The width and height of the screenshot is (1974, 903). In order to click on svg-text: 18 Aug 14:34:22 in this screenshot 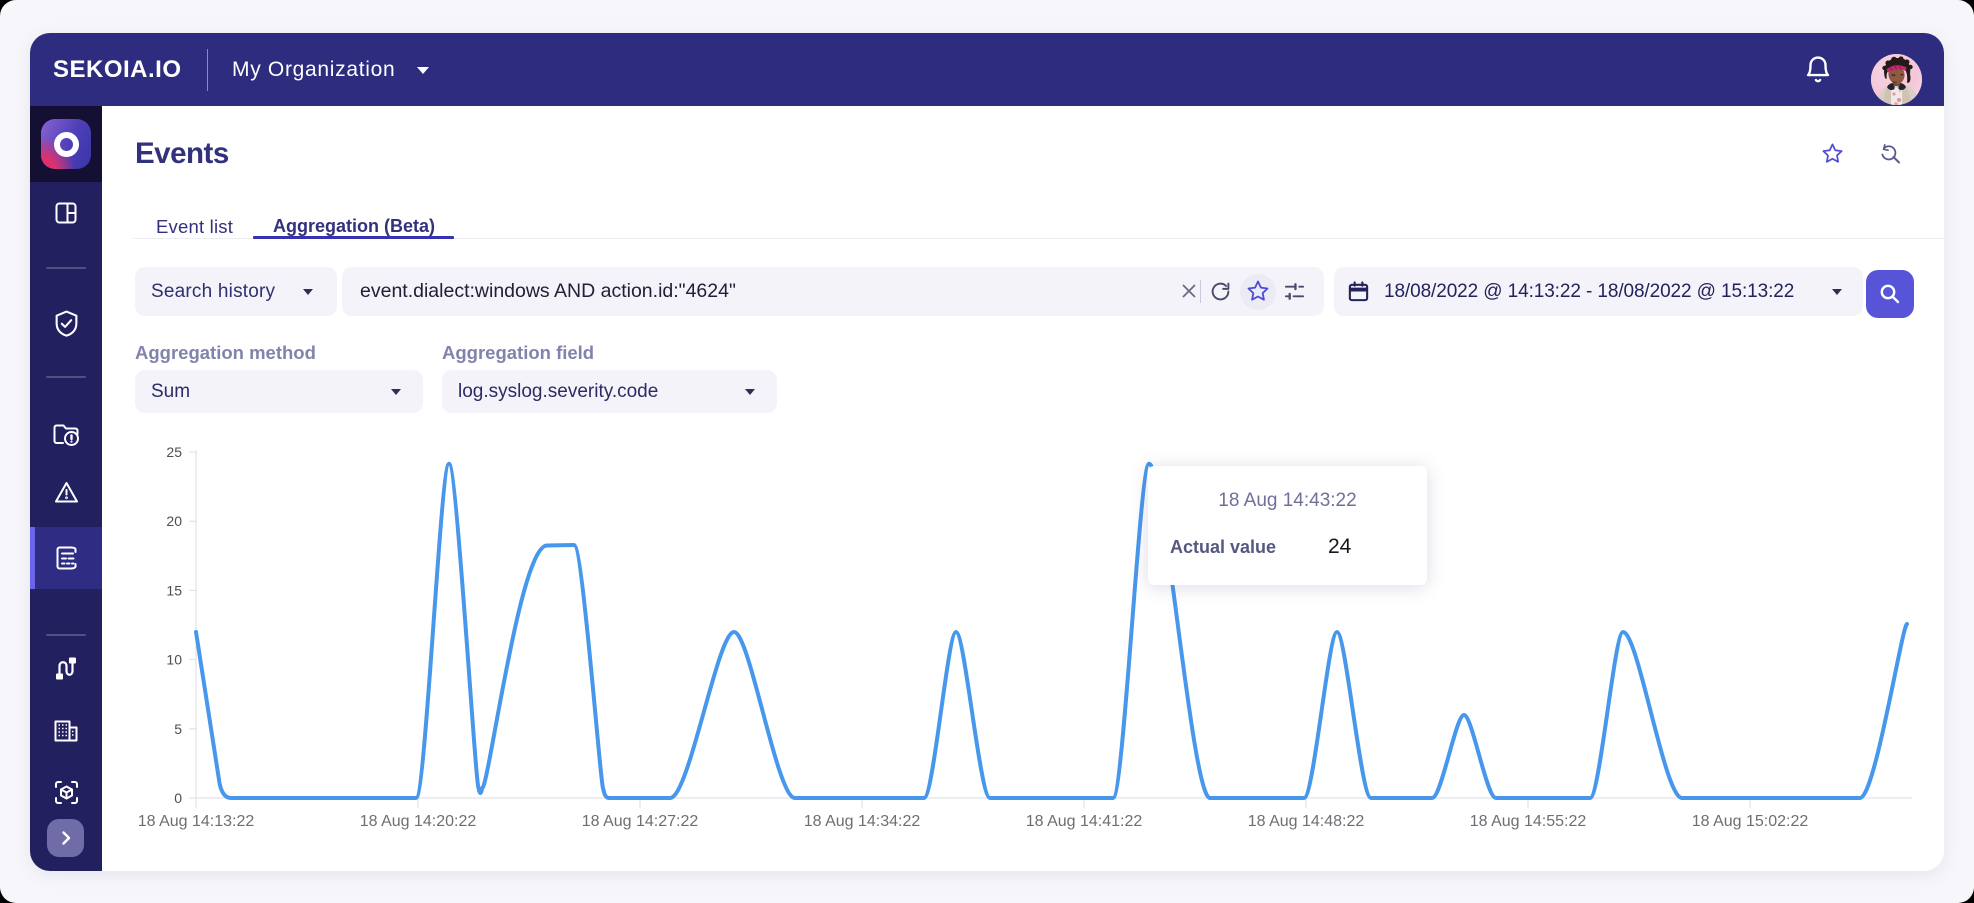, I will do `click(862, 821)`.